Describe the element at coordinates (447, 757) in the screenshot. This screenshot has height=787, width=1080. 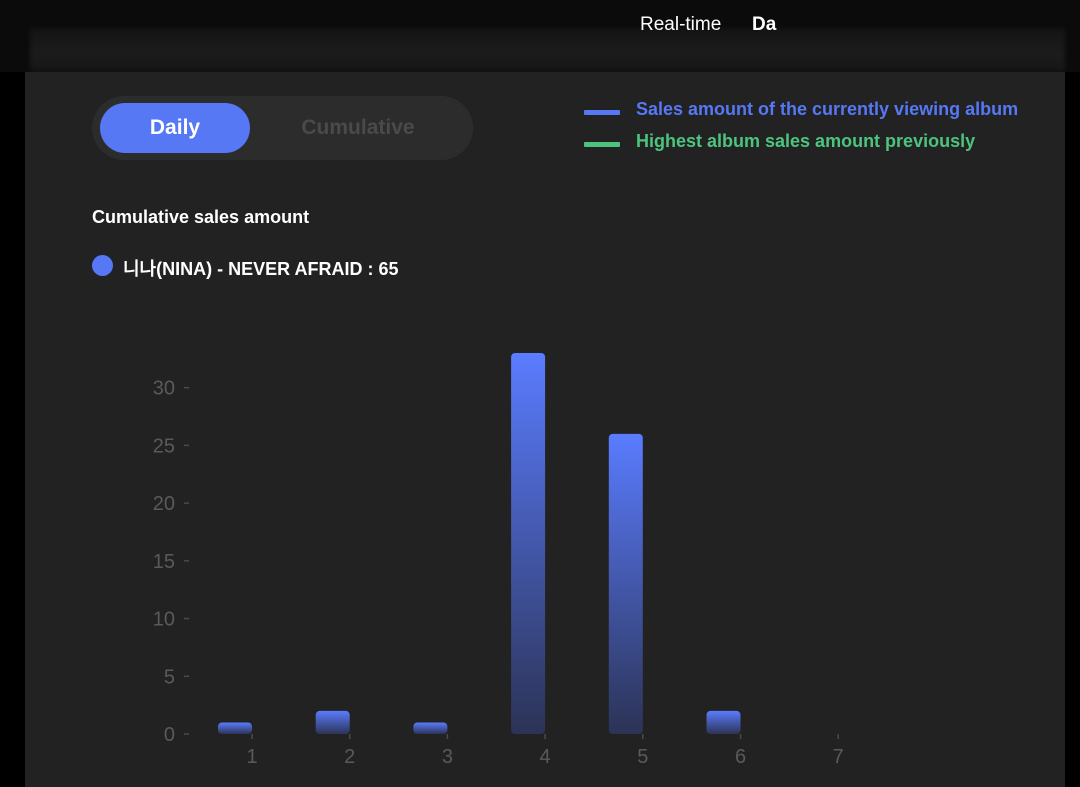
I see `x-tick-label: 3` at that location.